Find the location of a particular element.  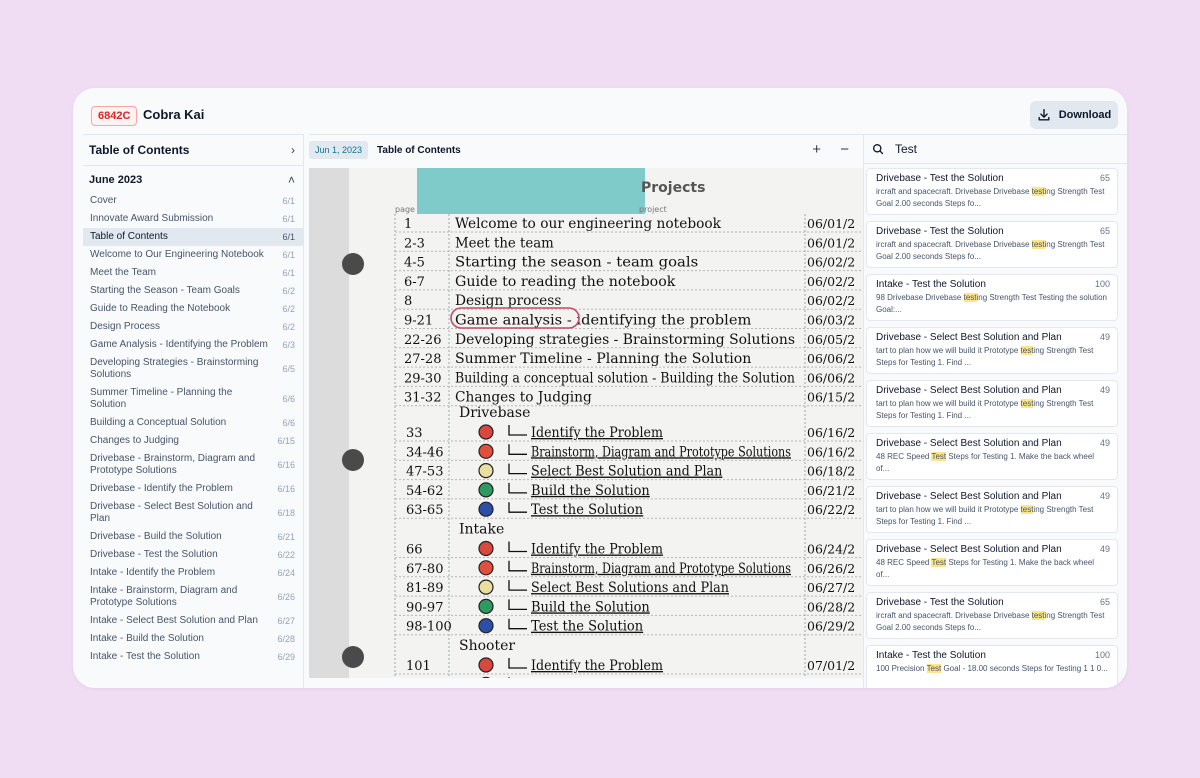

entry-page: 8 is located at coordinates (408, 301).